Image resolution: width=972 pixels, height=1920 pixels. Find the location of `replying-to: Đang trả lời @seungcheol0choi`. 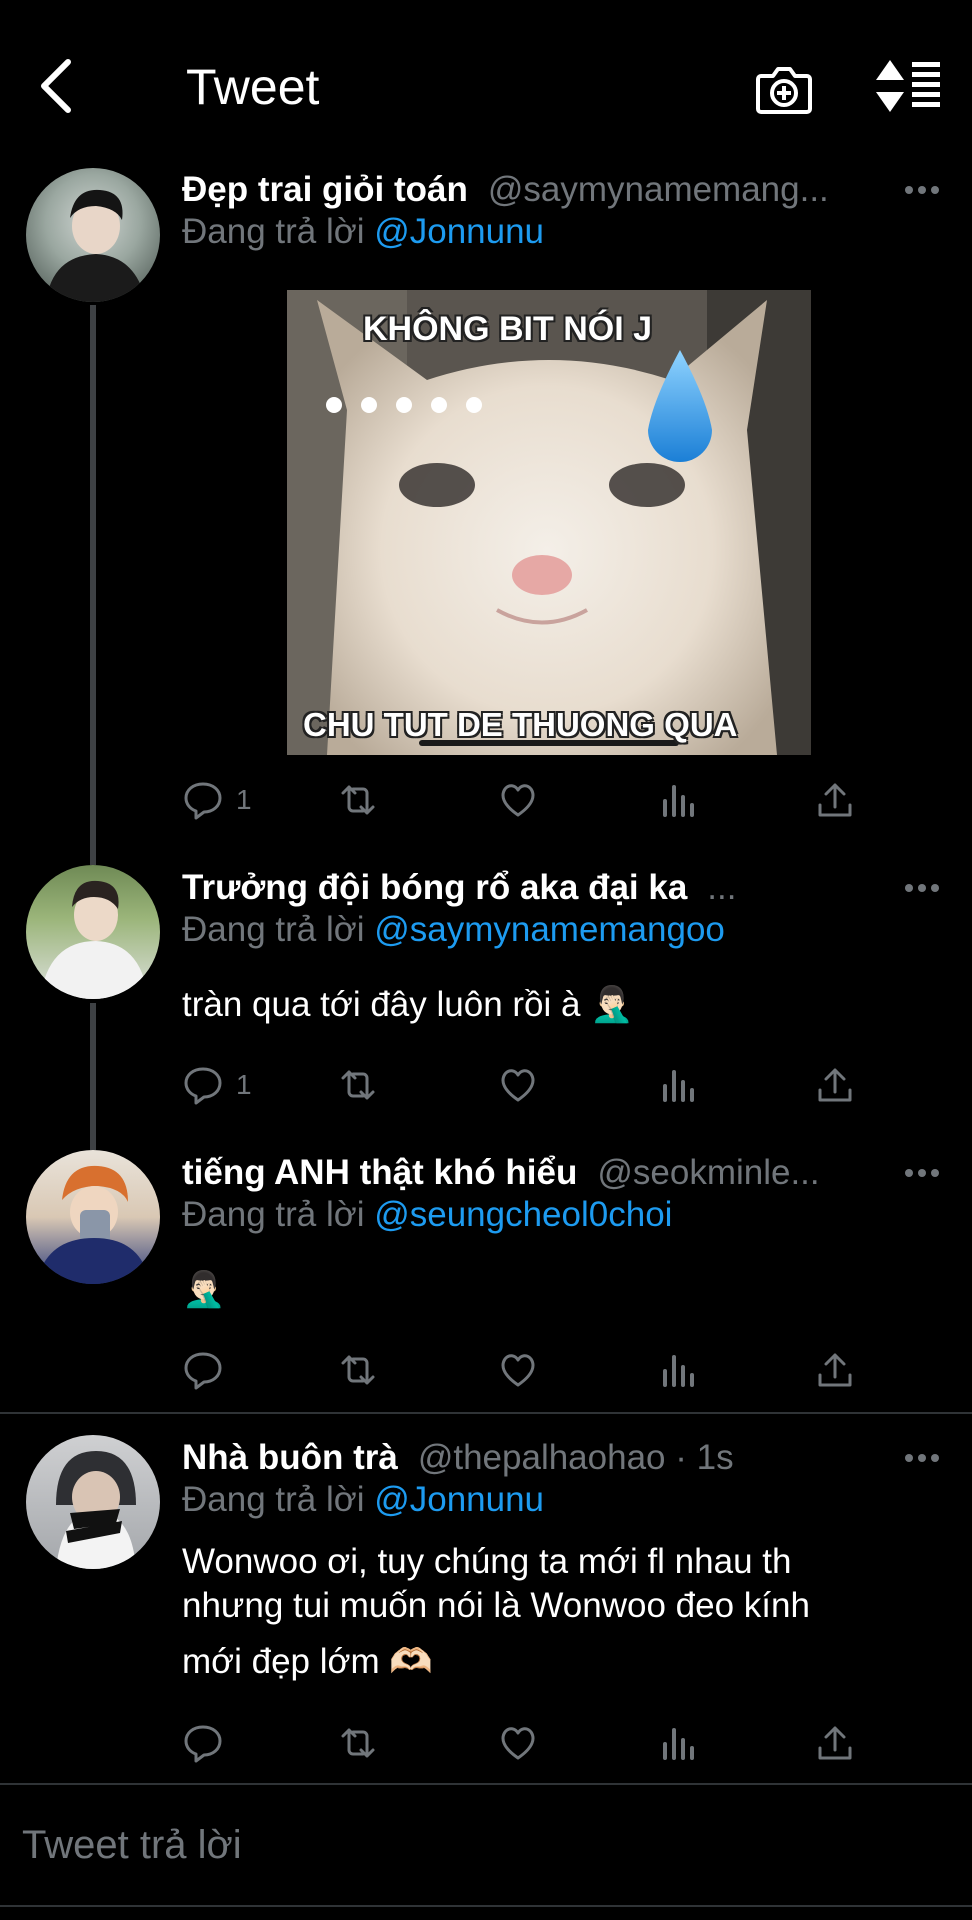

replying-to: Đang trả lời @seungcheol0choi is located at coordinates (427, 1215).